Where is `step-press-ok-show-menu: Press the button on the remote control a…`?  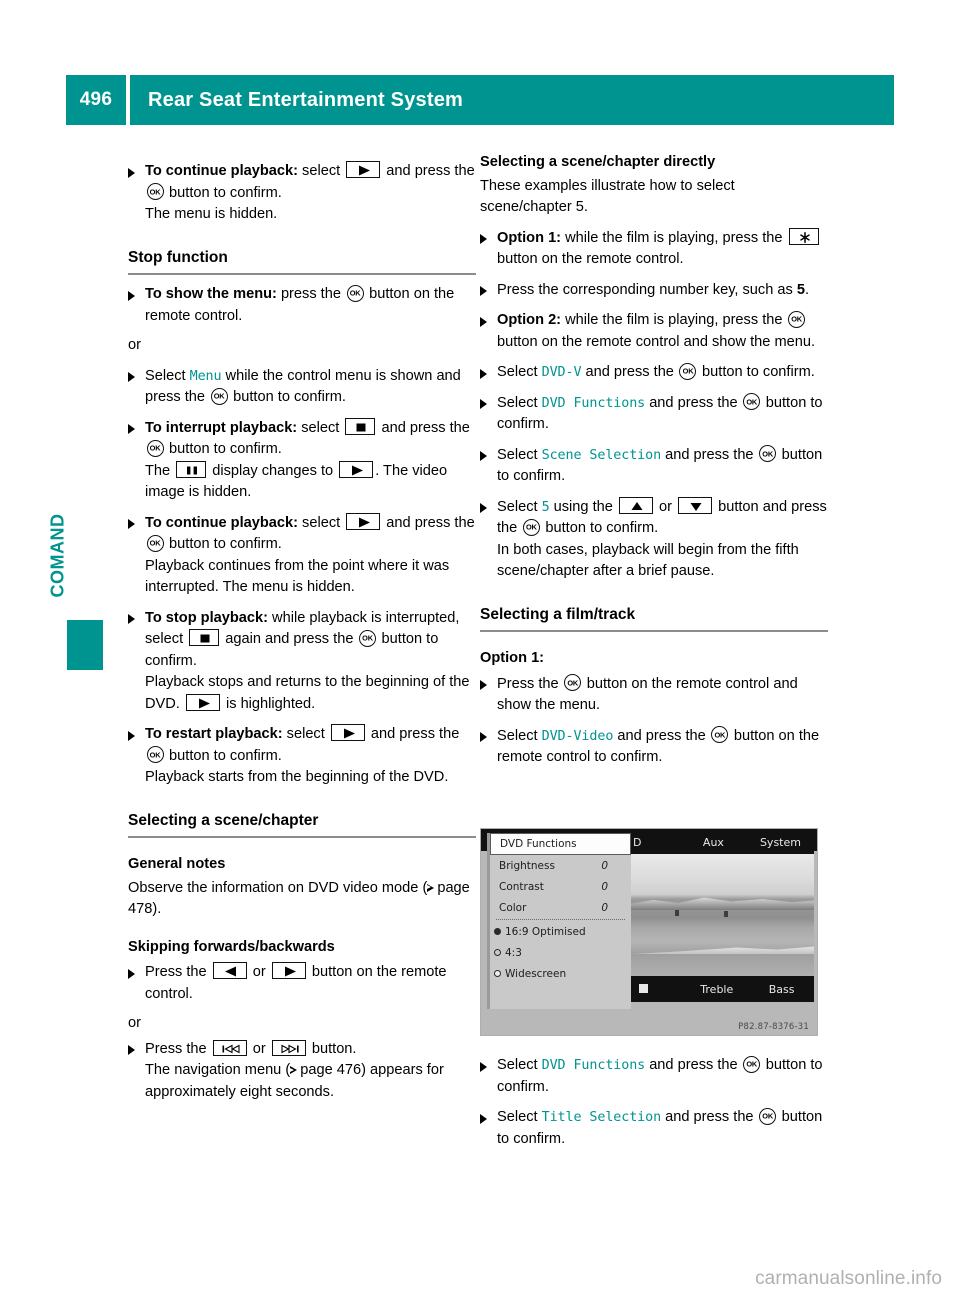
step-press-ok-show-menu: Press the button on the remote control a… is located at coordinates (654, 695).